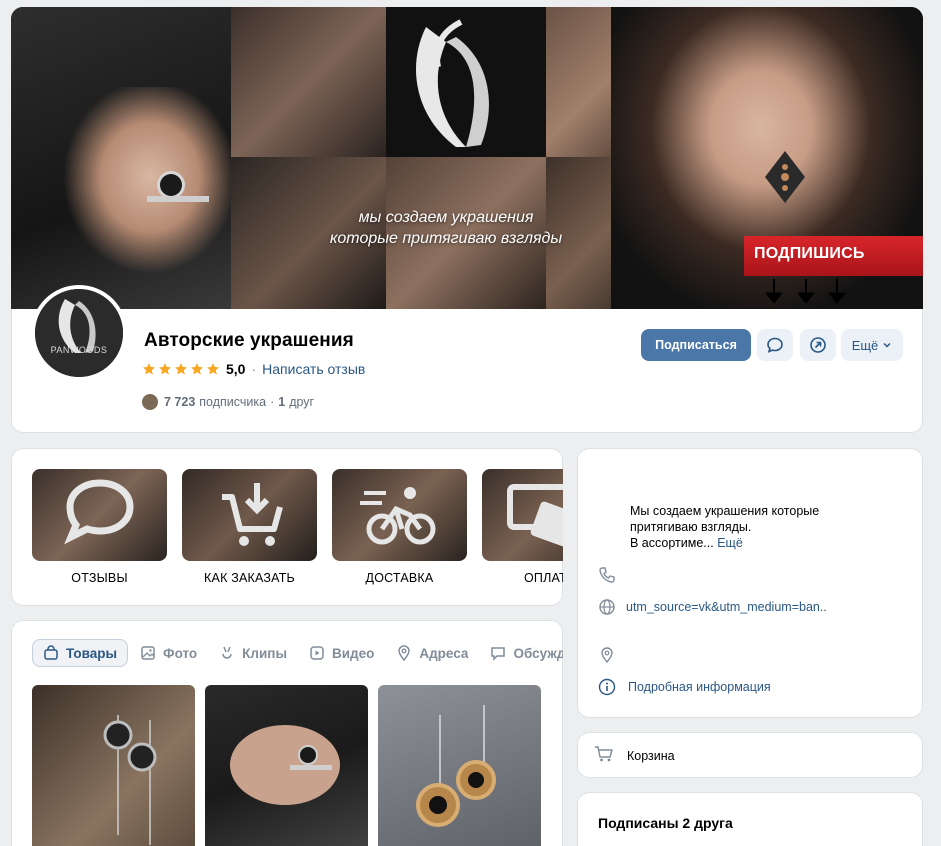 The image size is (941, 846). What do you see at coordinates (302, 402) in the screenshot?
I see `friends-label: друг` at bounding box center [302, 402].